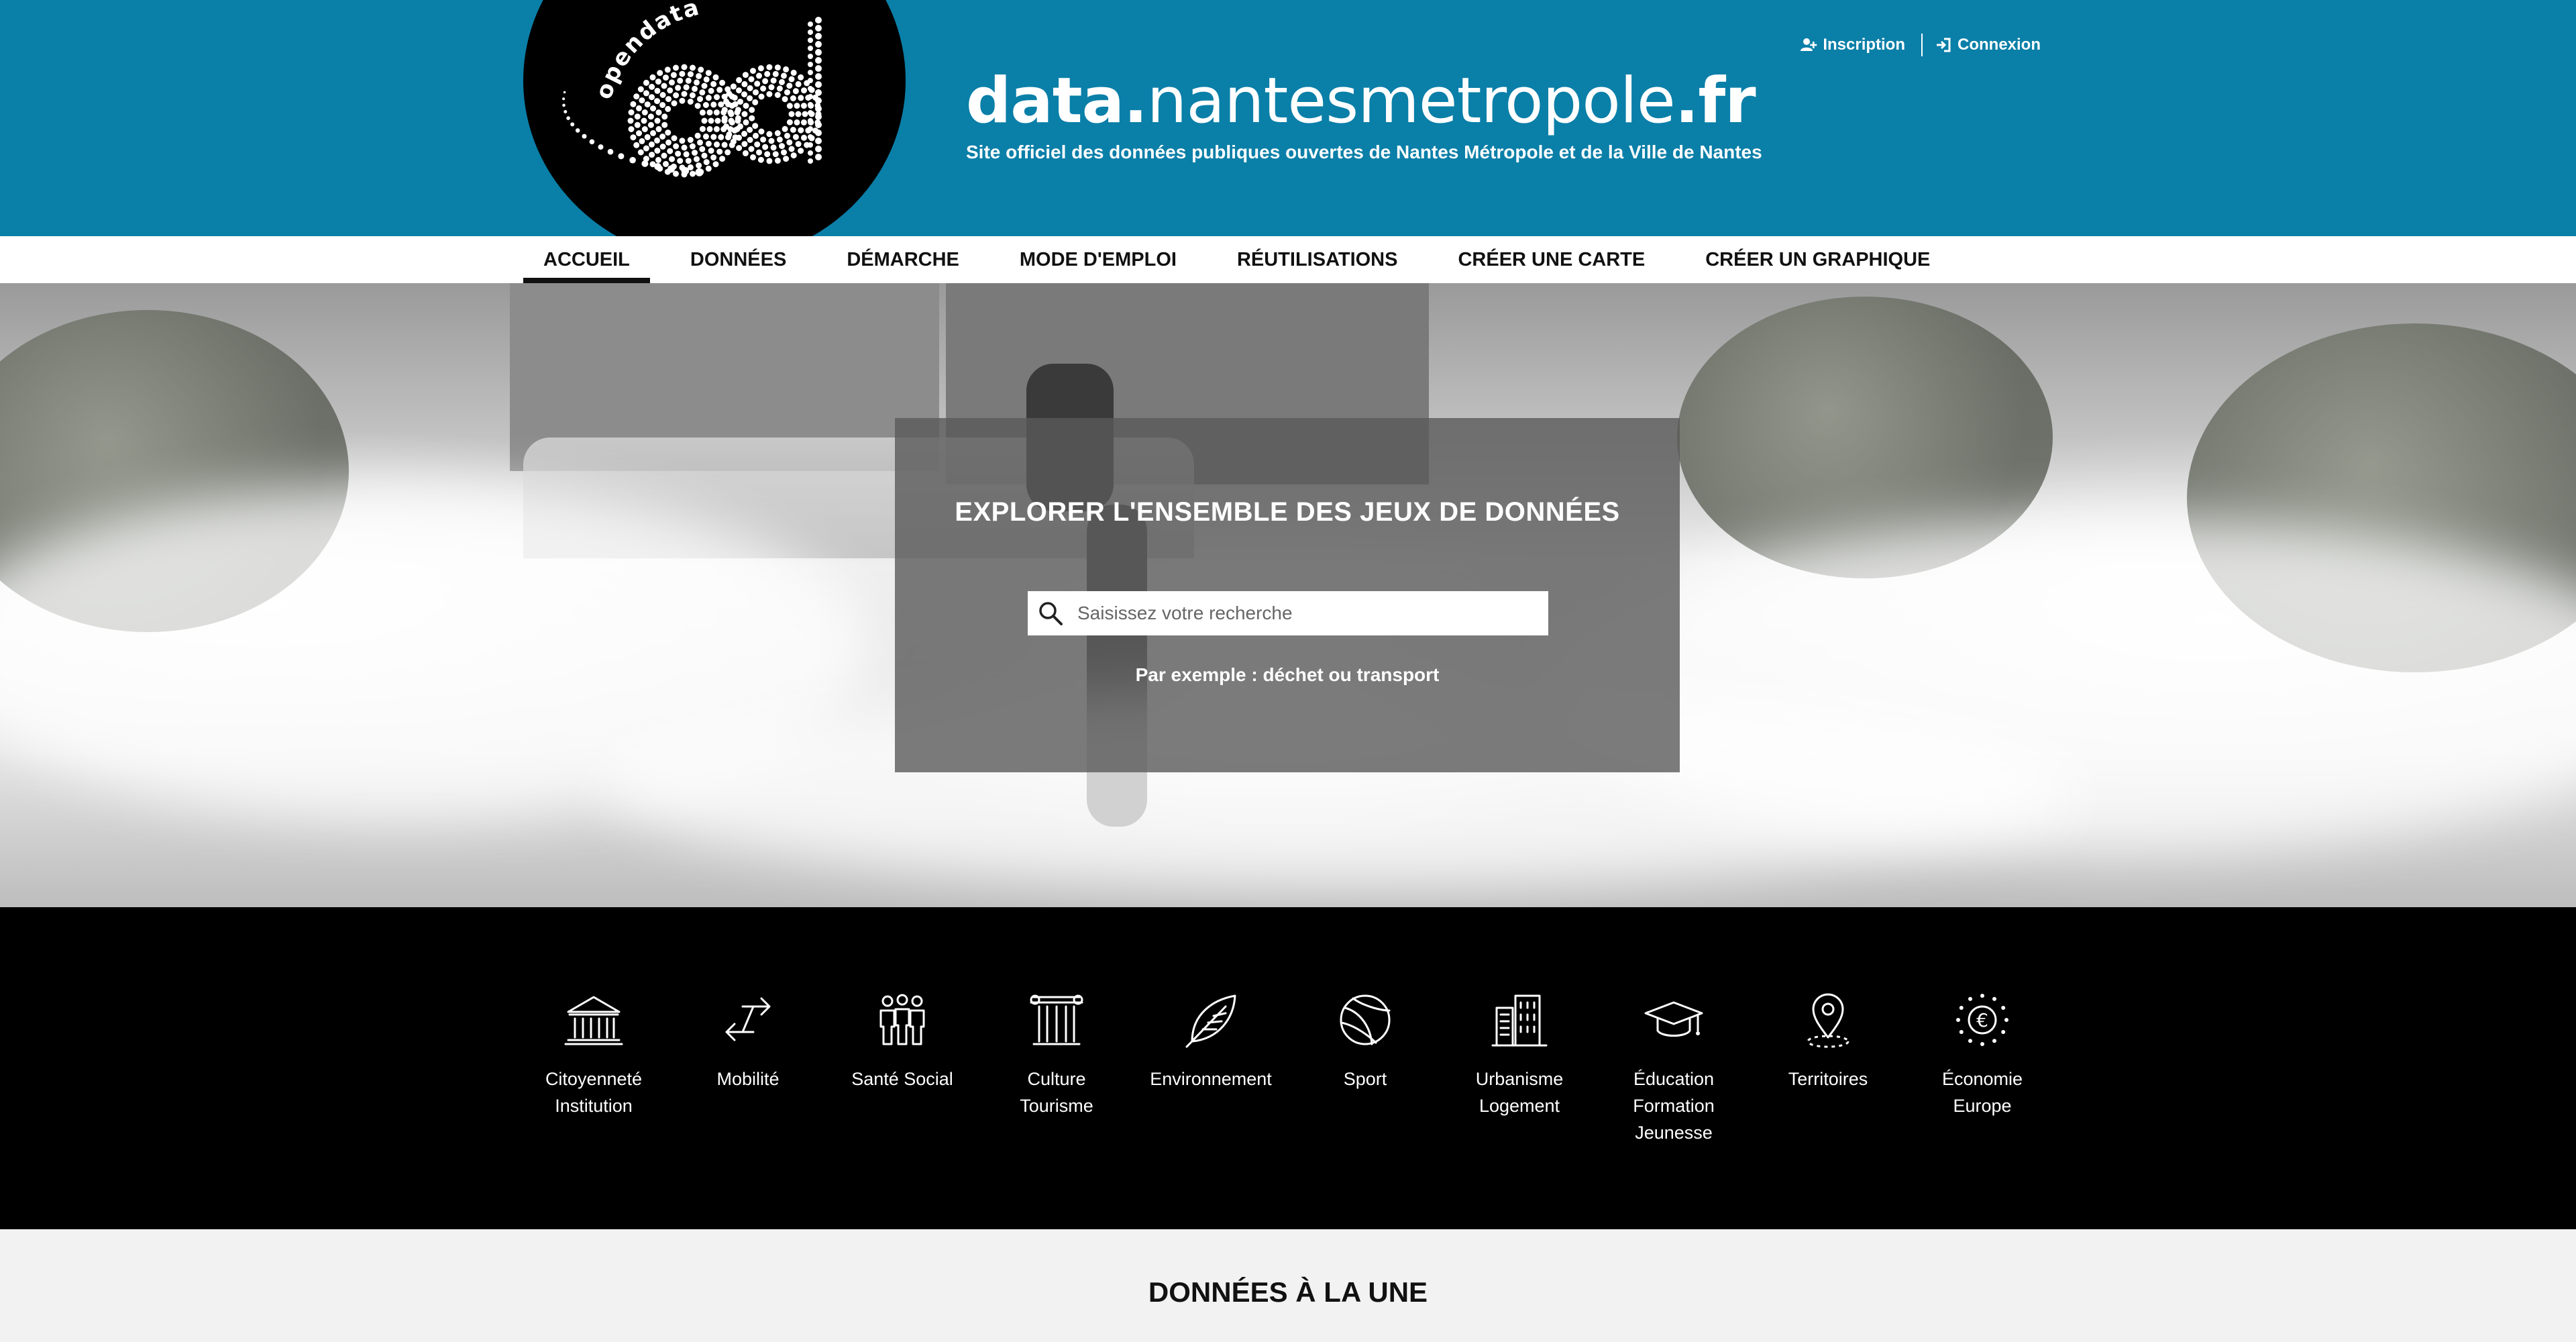  What do you see at coordinates (594, 1066) in the screenshot?
I see `category-item: Citoyenneté Institution` at bounding box center [594, 1066].